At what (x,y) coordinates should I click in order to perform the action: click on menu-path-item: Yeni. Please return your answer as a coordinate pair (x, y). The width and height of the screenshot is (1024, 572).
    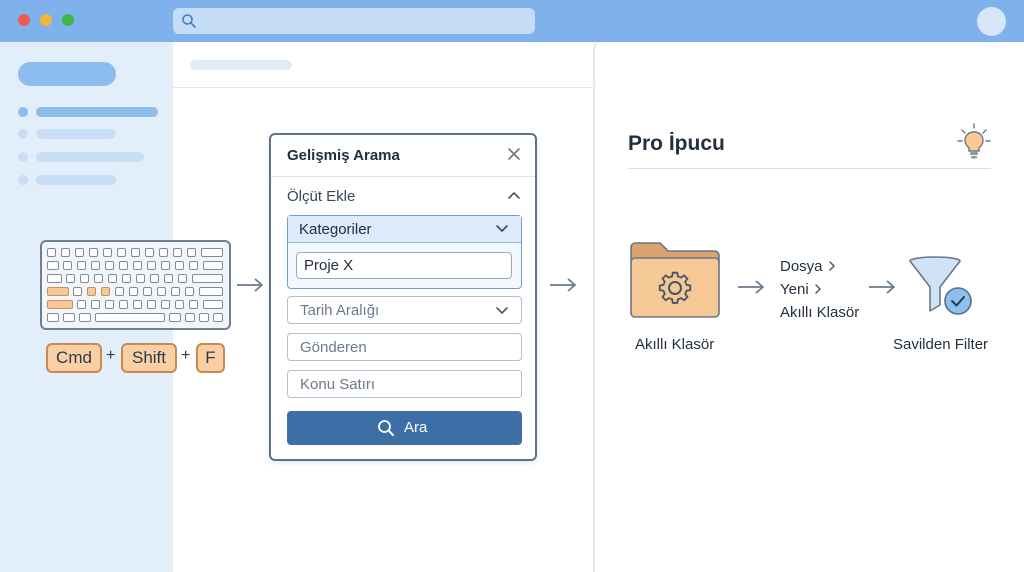
    Looking at the image, I should click on (801, 289).